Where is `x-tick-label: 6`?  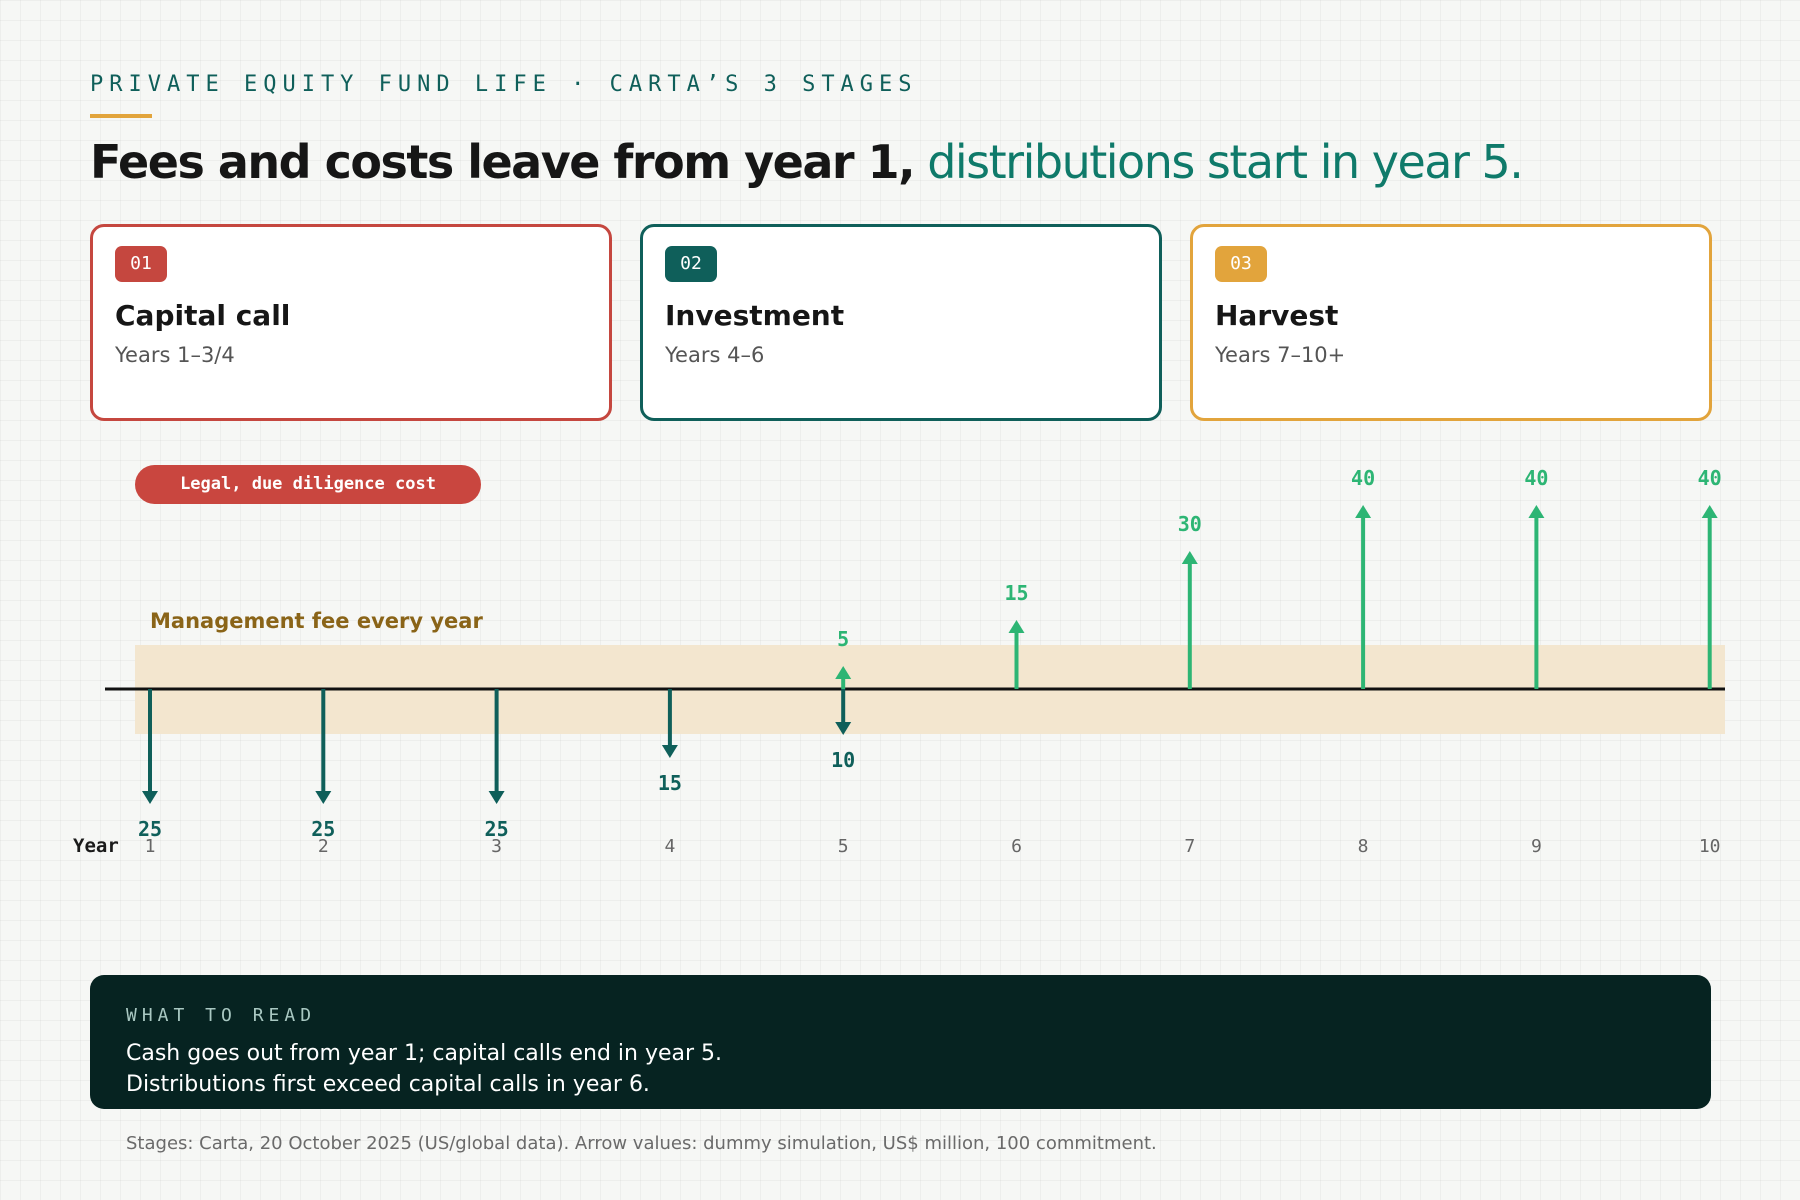
x-tick-label: 6 is located at coordinates (1016, 846).